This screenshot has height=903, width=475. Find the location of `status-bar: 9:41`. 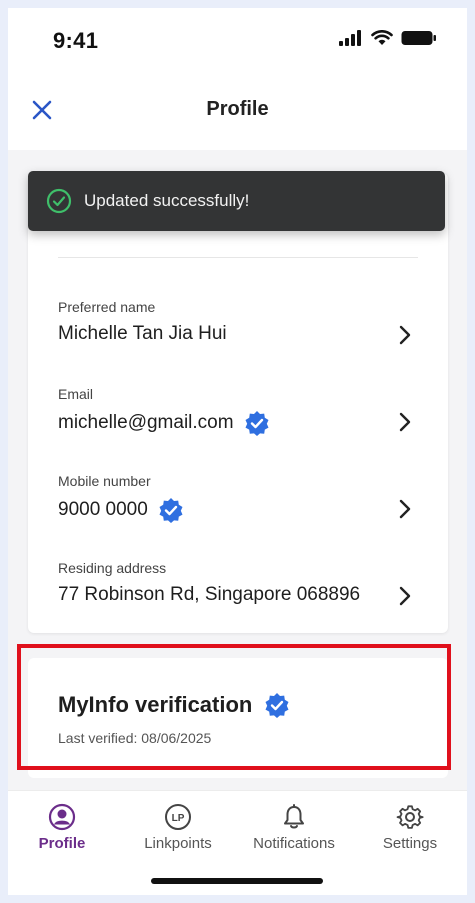

status-bar: 9:41 is located at coordinates (237, 43).